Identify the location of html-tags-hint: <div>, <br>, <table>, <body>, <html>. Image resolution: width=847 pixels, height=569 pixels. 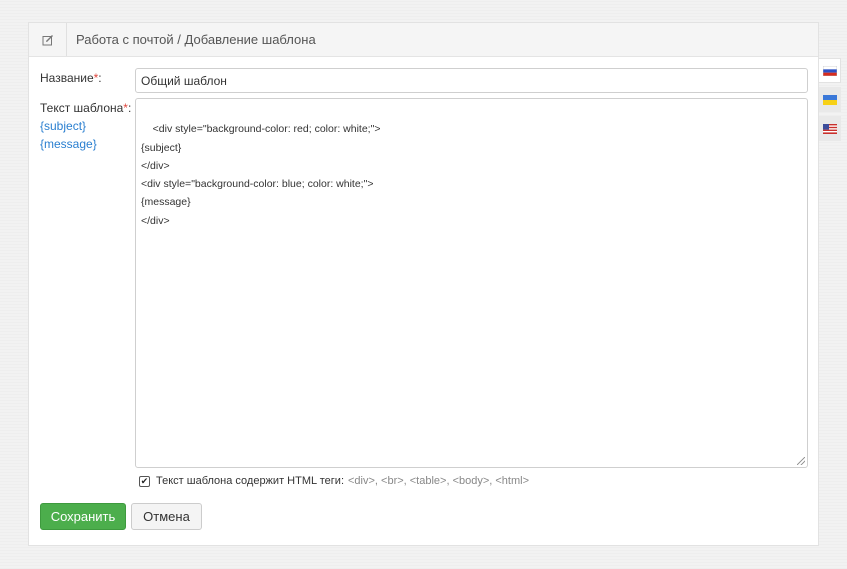
(439, 481).